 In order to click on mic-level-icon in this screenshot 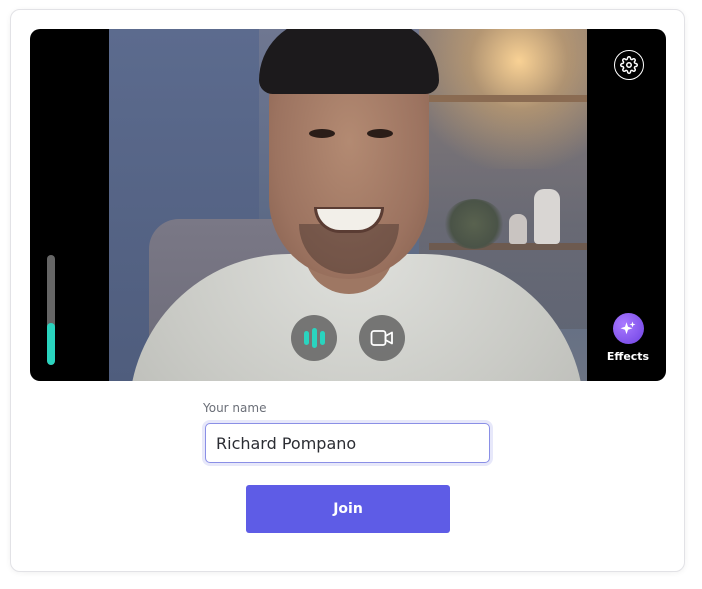, I will do `click(314, 338)`.